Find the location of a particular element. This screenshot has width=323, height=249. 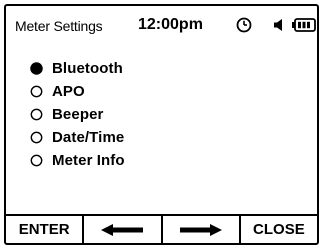

battery-icon is located at coordinates (304, 25).